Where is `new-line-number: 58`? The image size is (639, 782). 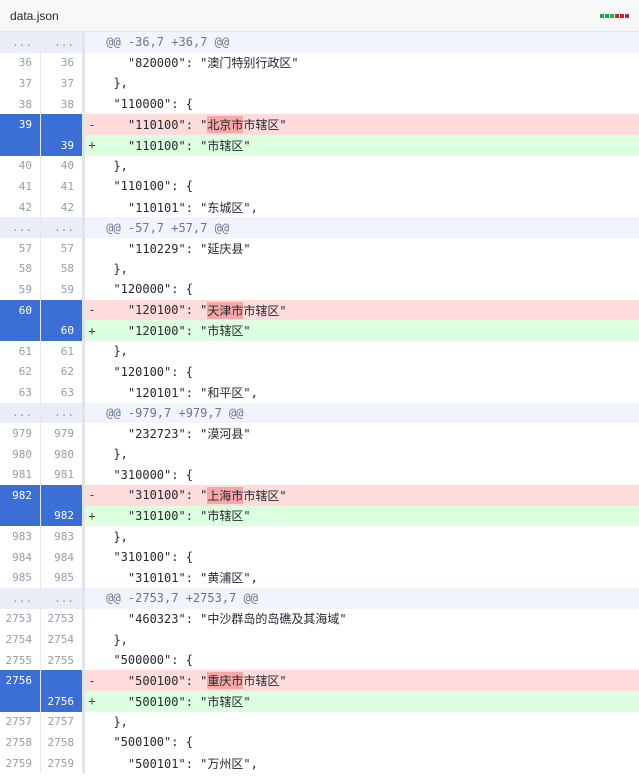 new-line-number: 58 is located at coordinates (63, 269).